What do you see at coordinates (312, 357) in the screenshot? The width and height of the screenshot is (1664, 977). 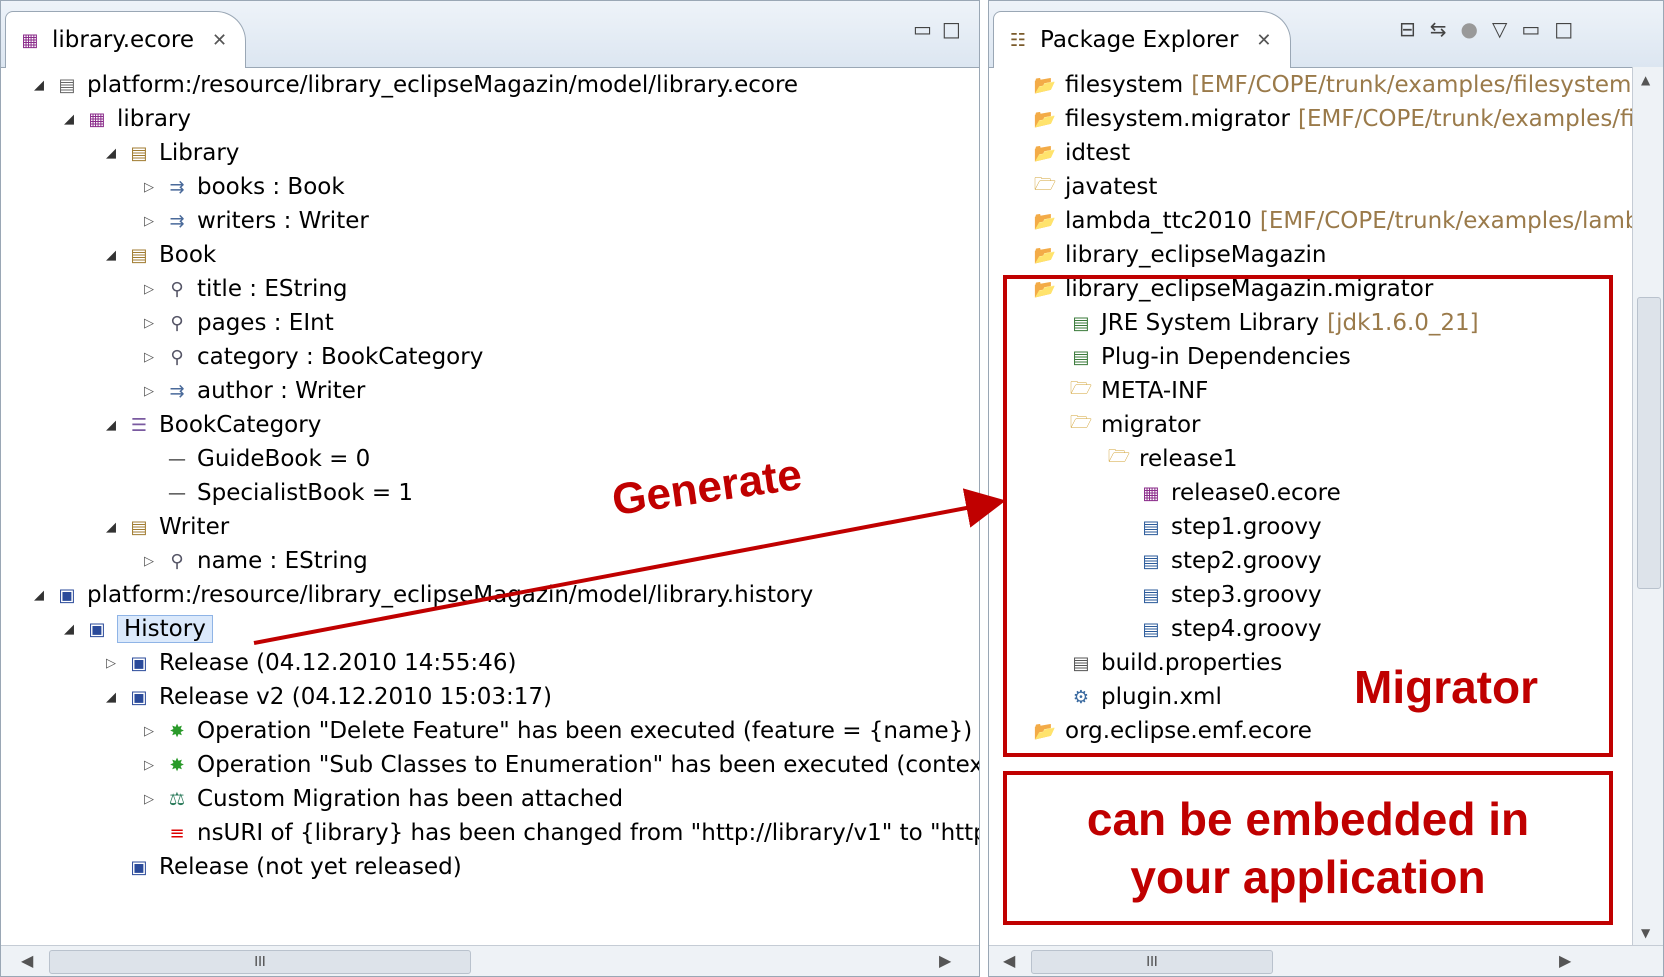 I see `tree-item: ▷ ⚲ category : BookCategory` at bounding box center [312, 357].